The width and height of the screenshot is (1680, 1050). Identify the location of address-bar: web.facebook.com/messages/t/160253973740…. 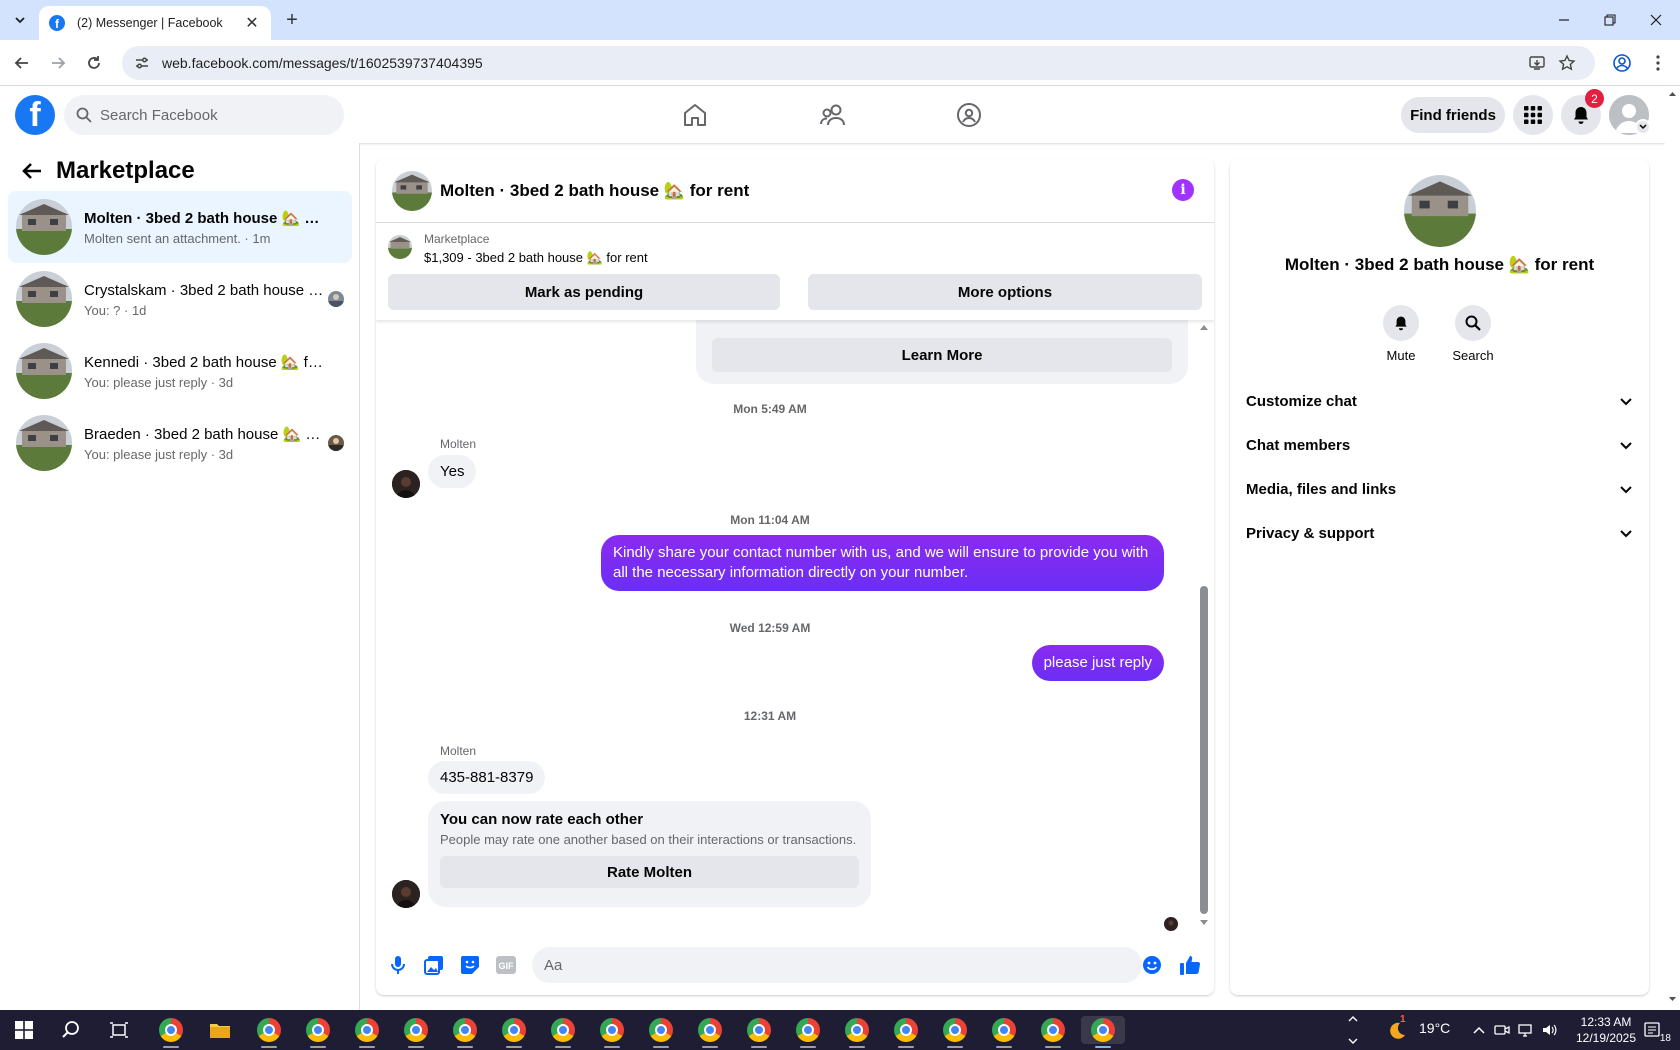
(858, 63).